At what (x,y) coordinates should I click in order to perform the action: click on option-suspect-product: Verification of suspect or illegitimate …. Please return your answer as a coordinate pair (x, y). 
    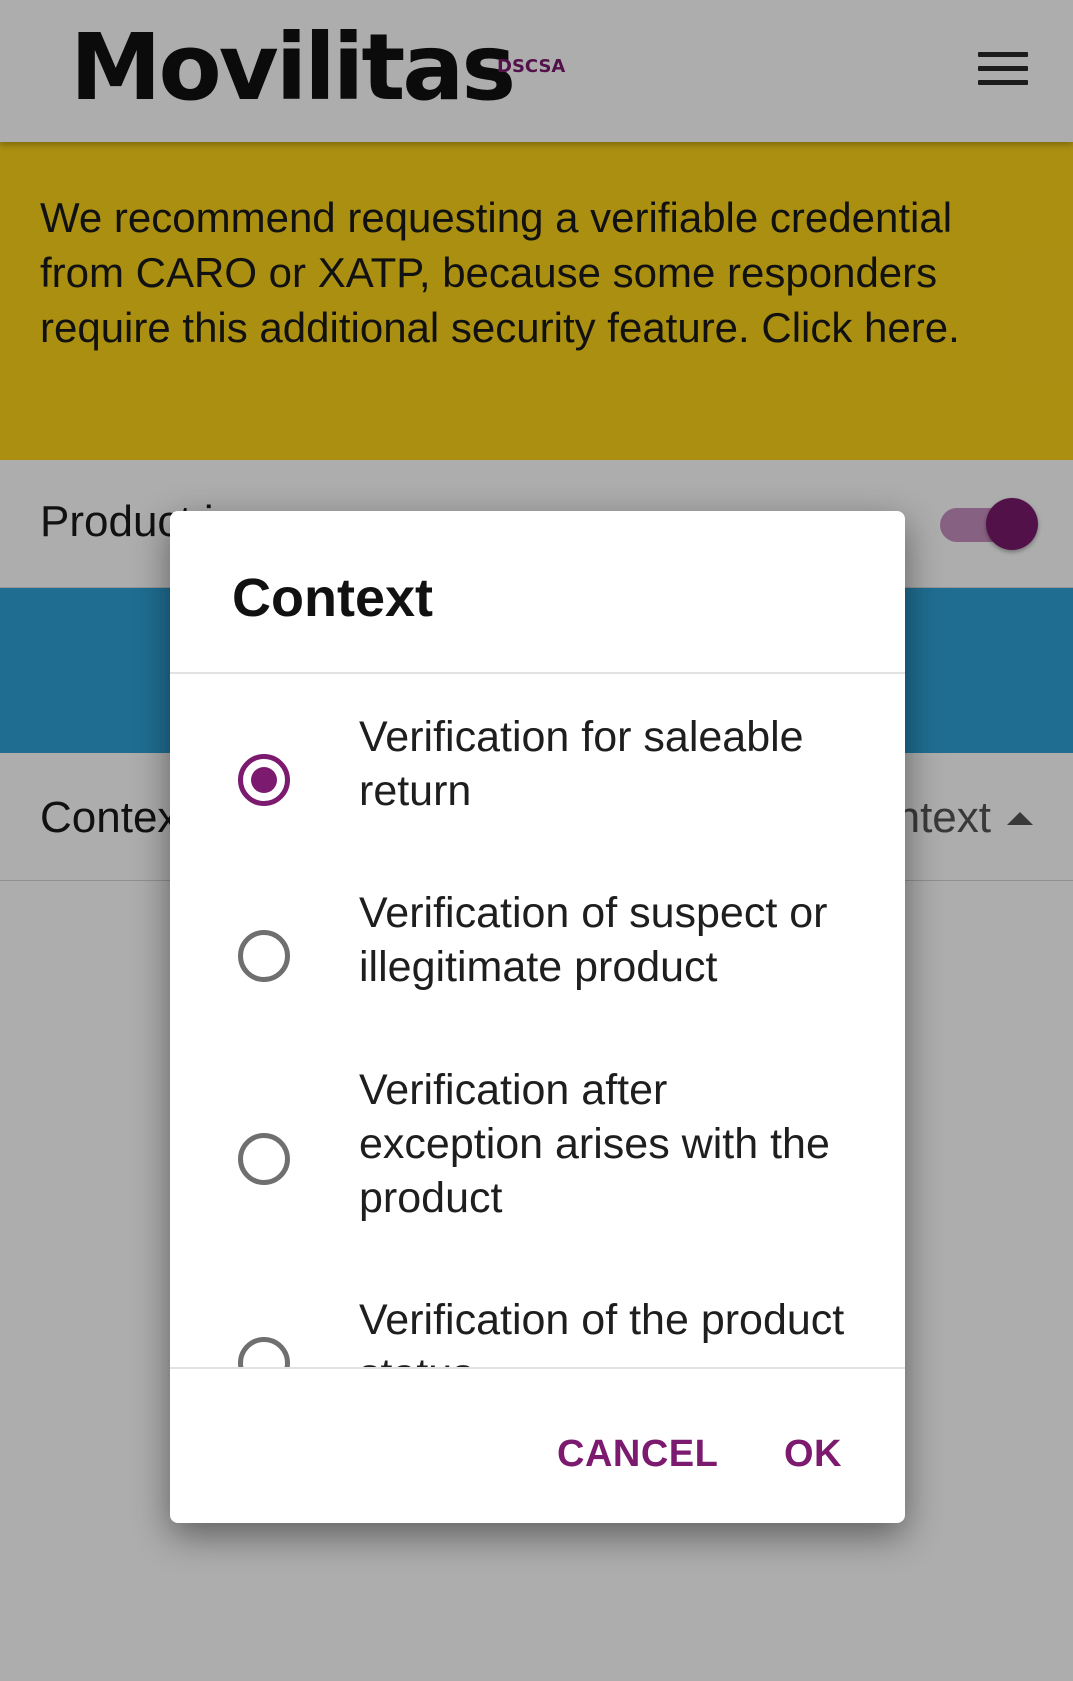
    Looking at the image, I should click on (537, 956).